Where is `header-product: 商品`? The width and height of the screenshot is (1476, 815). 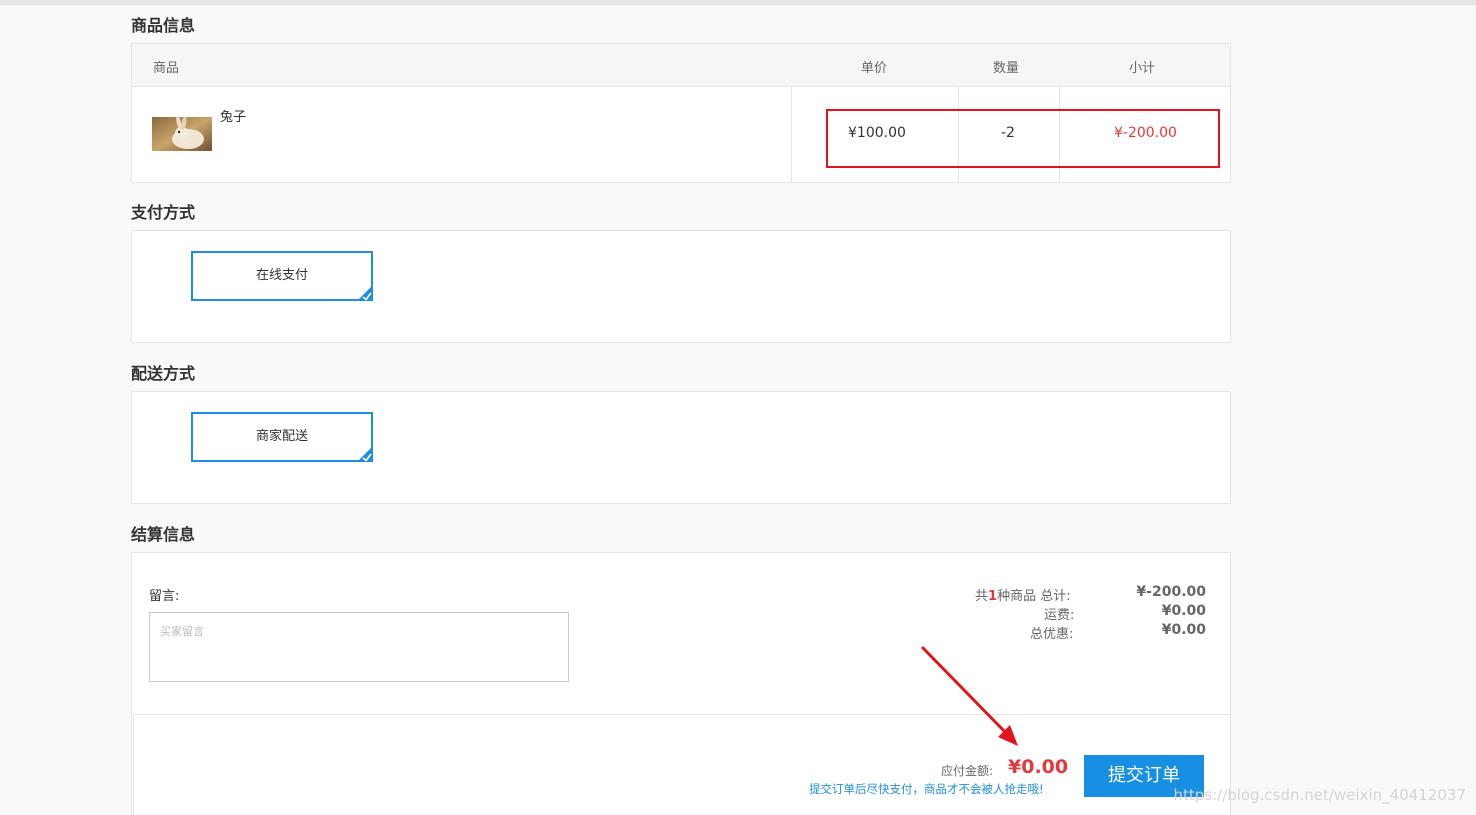 header-product: 商品 is located at coordinates (166, 68).